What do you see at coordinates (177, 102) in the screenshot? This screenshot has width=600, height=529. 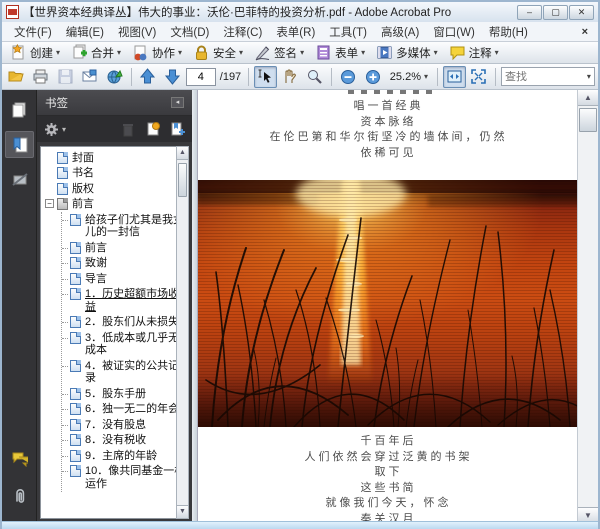 I see `panel-collapse-button: ◂` at bounding box center [177, 102].